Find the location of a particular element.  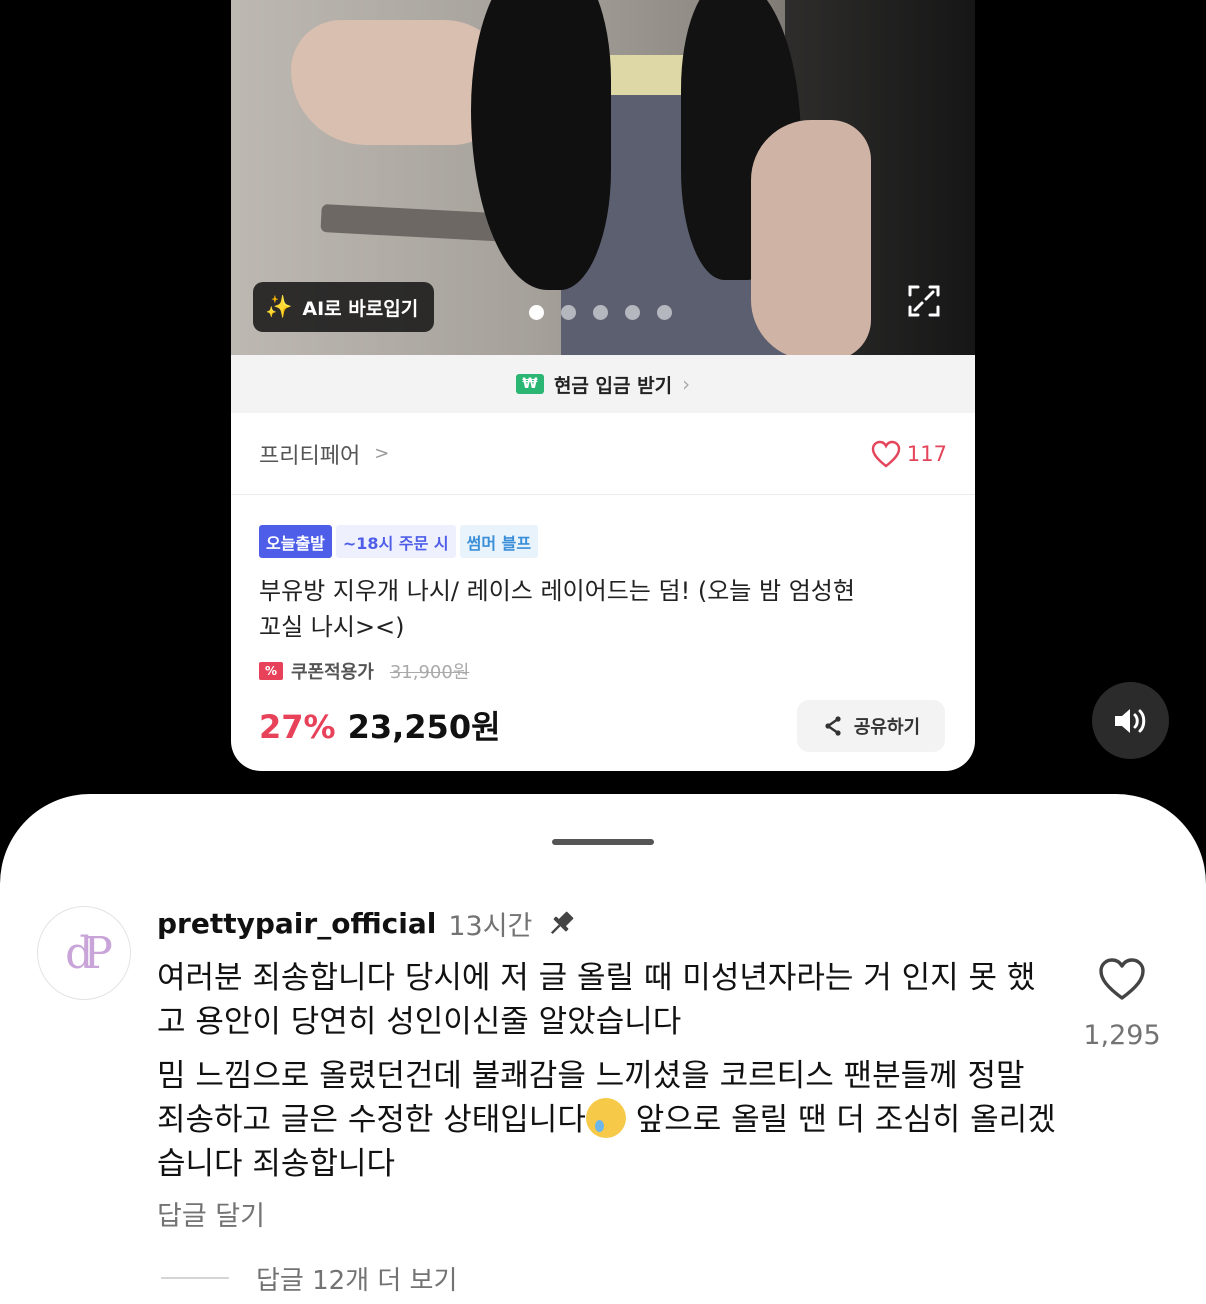

share-button: 공유하기 is located at coordinates (871, 726).